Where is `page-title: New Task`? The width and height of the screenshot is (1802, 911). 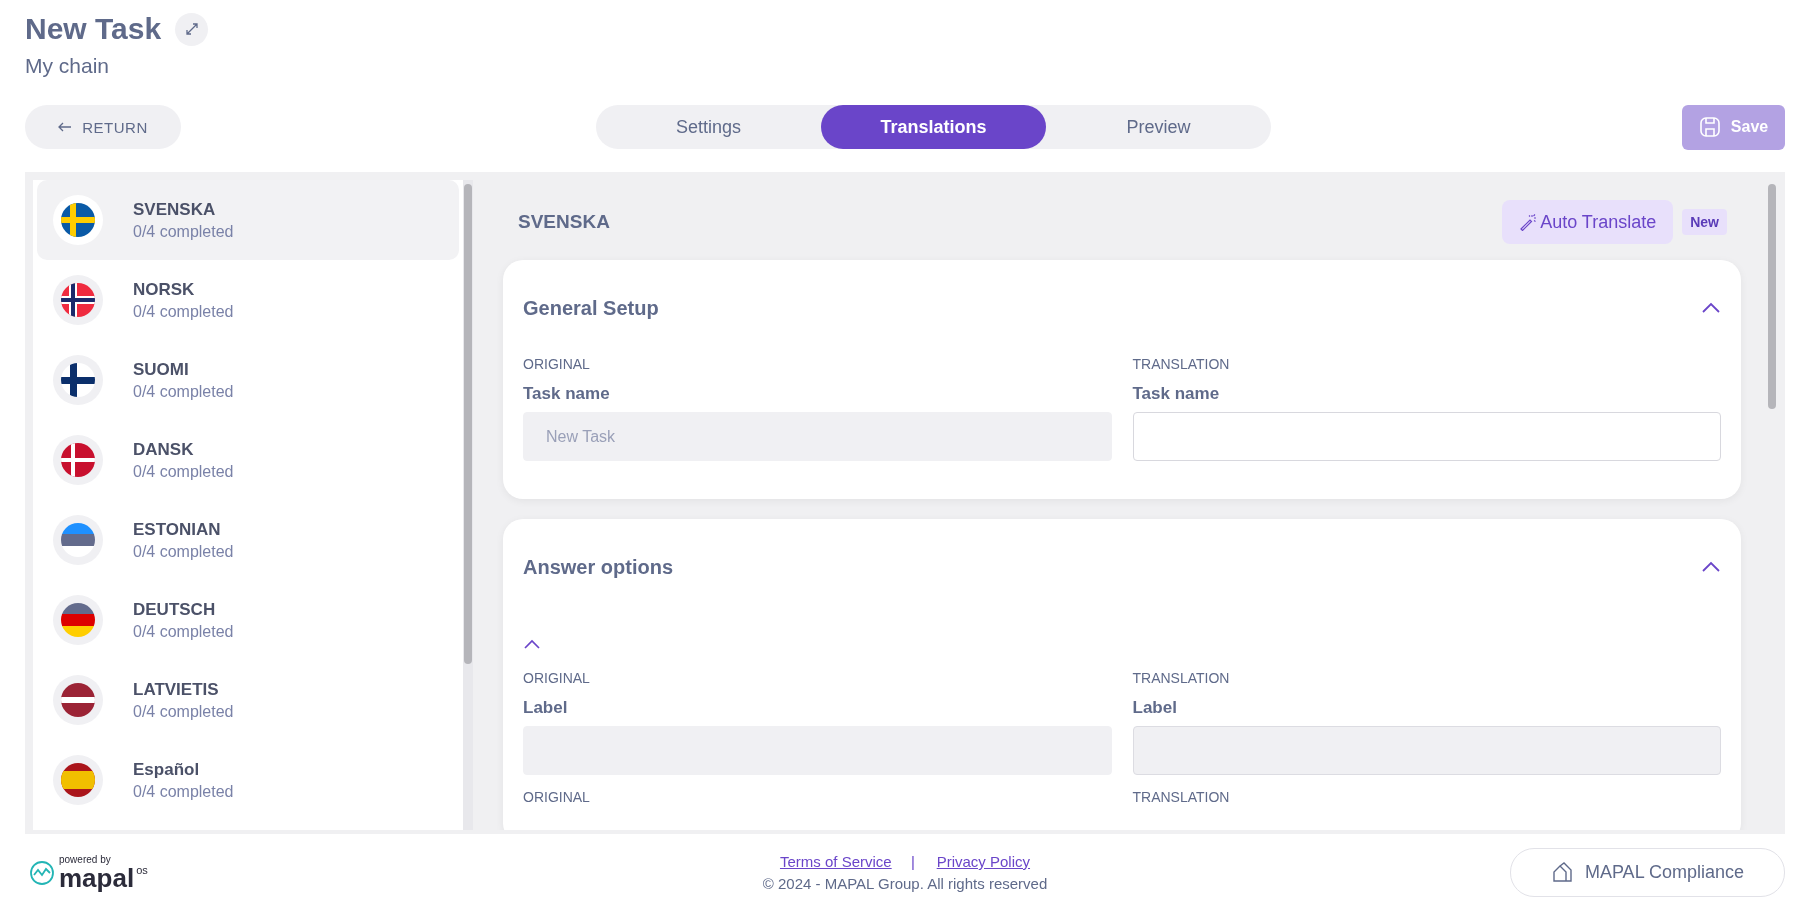
page-title: New Task is located at coordinates (93, 29).